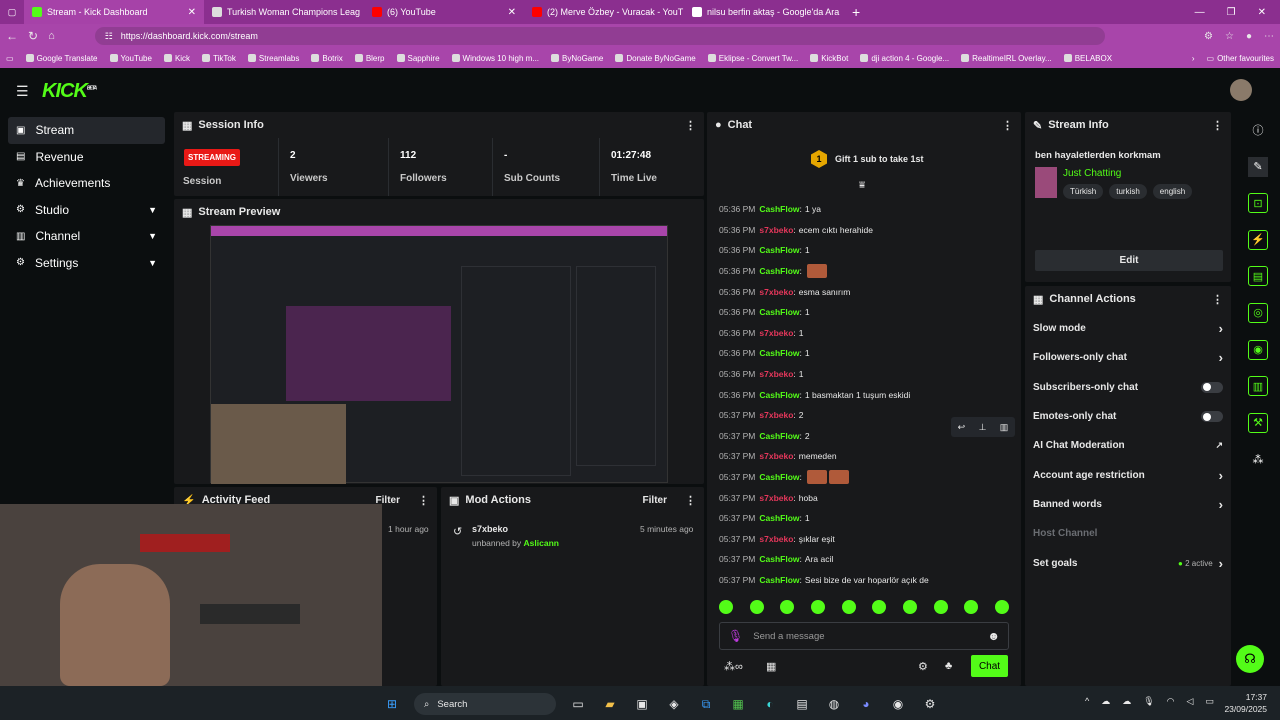  I want to click on bookmark-item: YouTube, so click(130, 58).